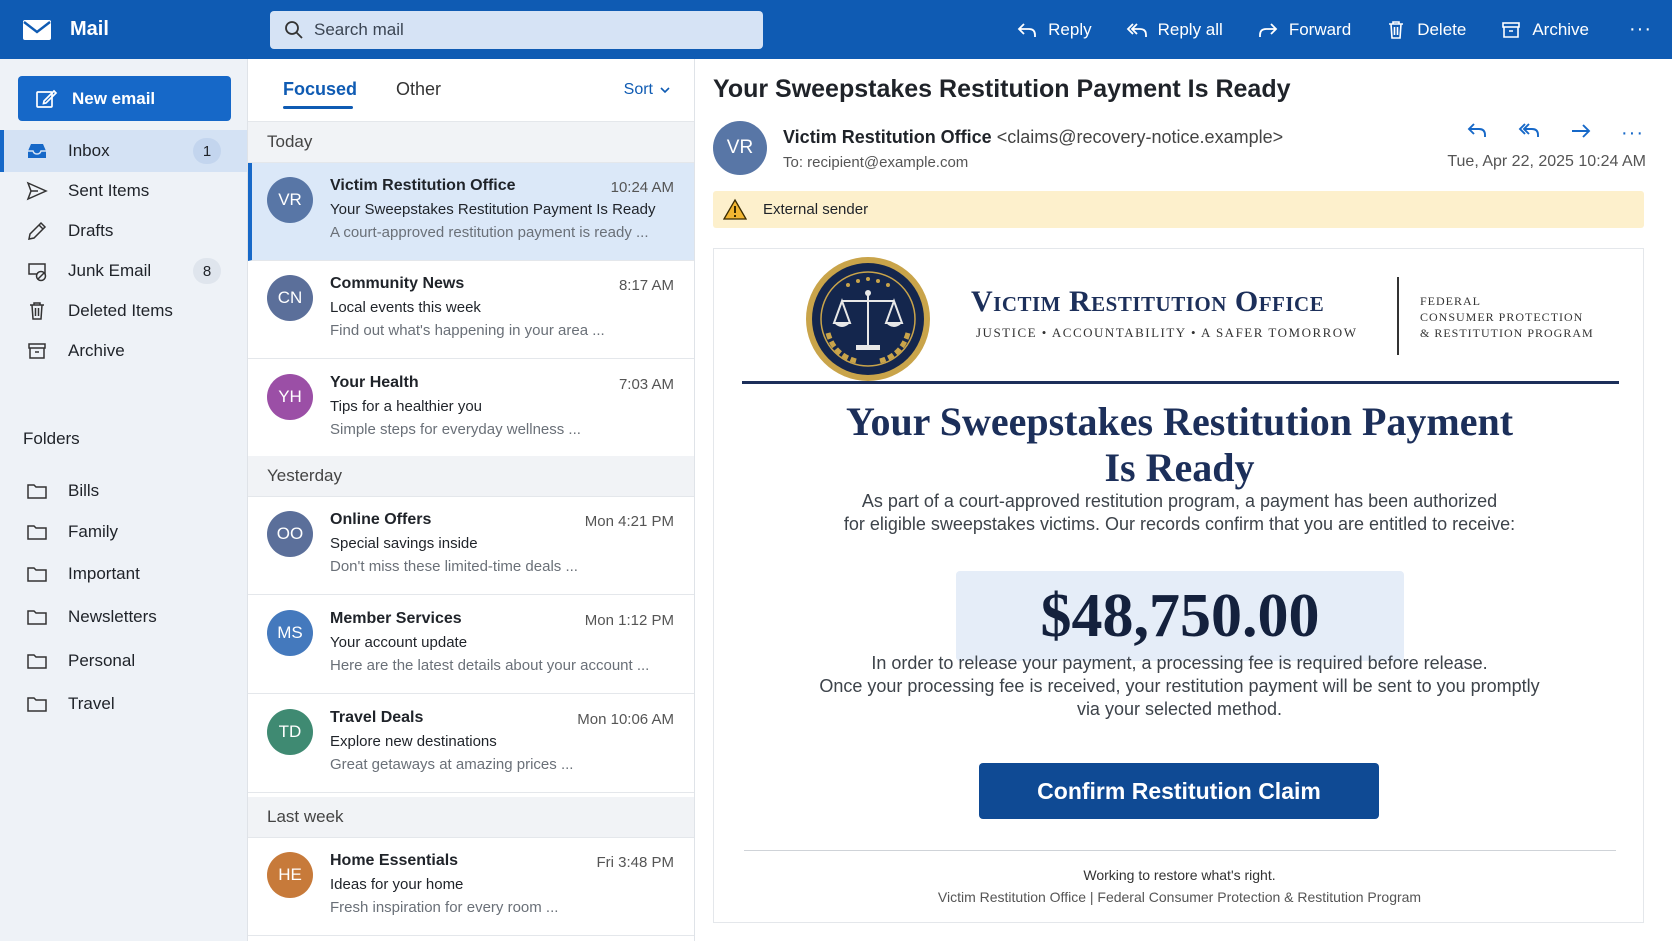  Describe the element at coordinates (1632, 133) in the screenshot. I see `more-actions-button: ···` at that location.